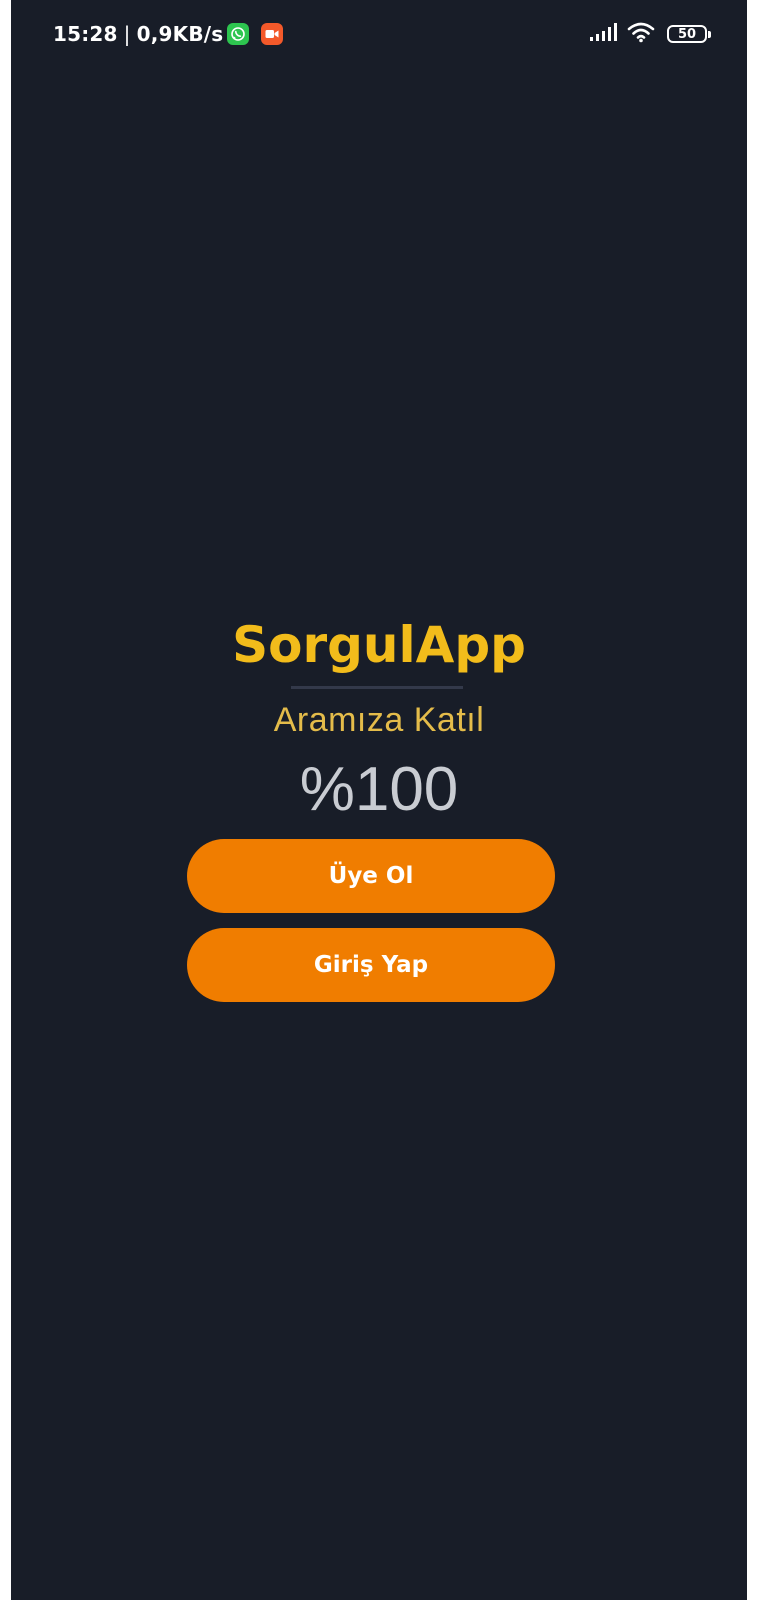 This screenshot has height=1600, width=757. I want to click on battery-icon: 50, so click(689, 34).